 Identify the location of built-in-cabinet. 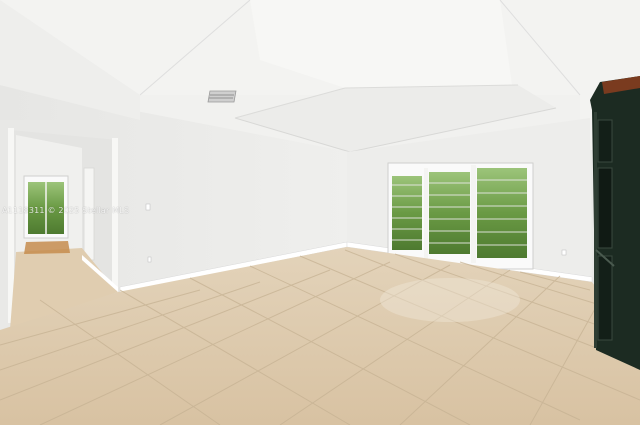
(615, 223).